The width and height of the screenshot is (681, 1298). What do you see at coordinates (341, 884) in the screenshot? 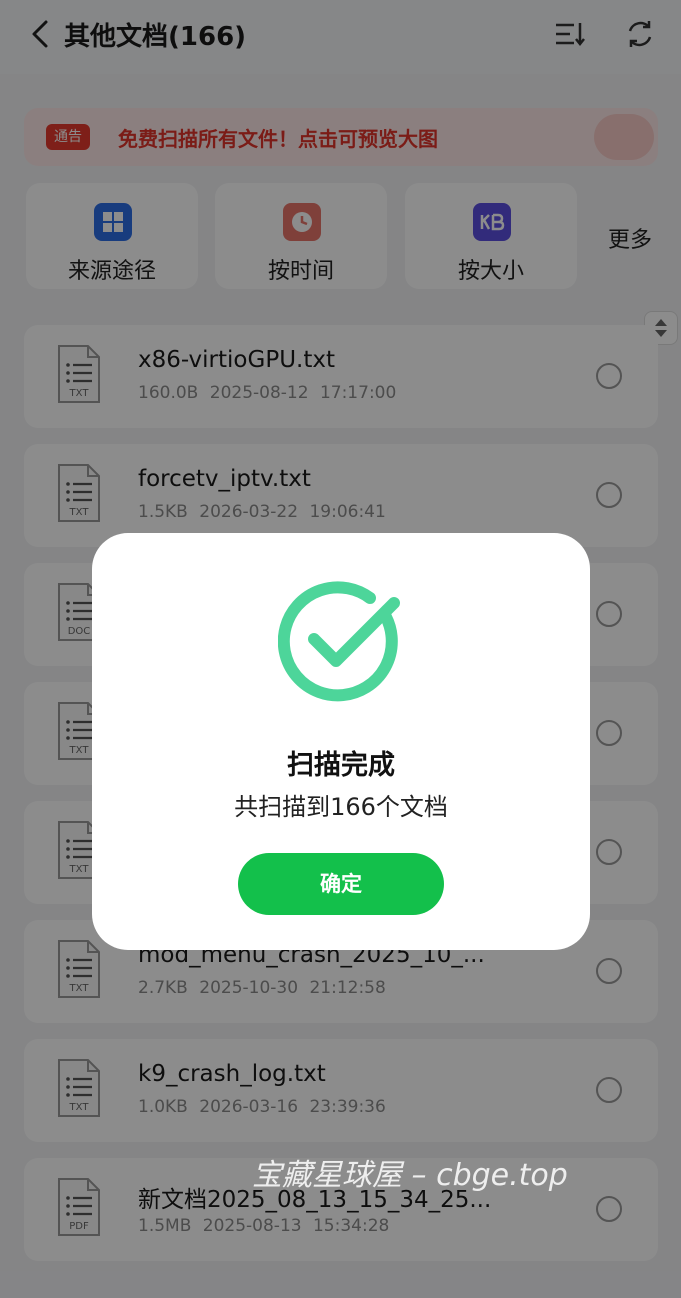
I see `confirm-button: 确定` at bounding box center [341, 884].